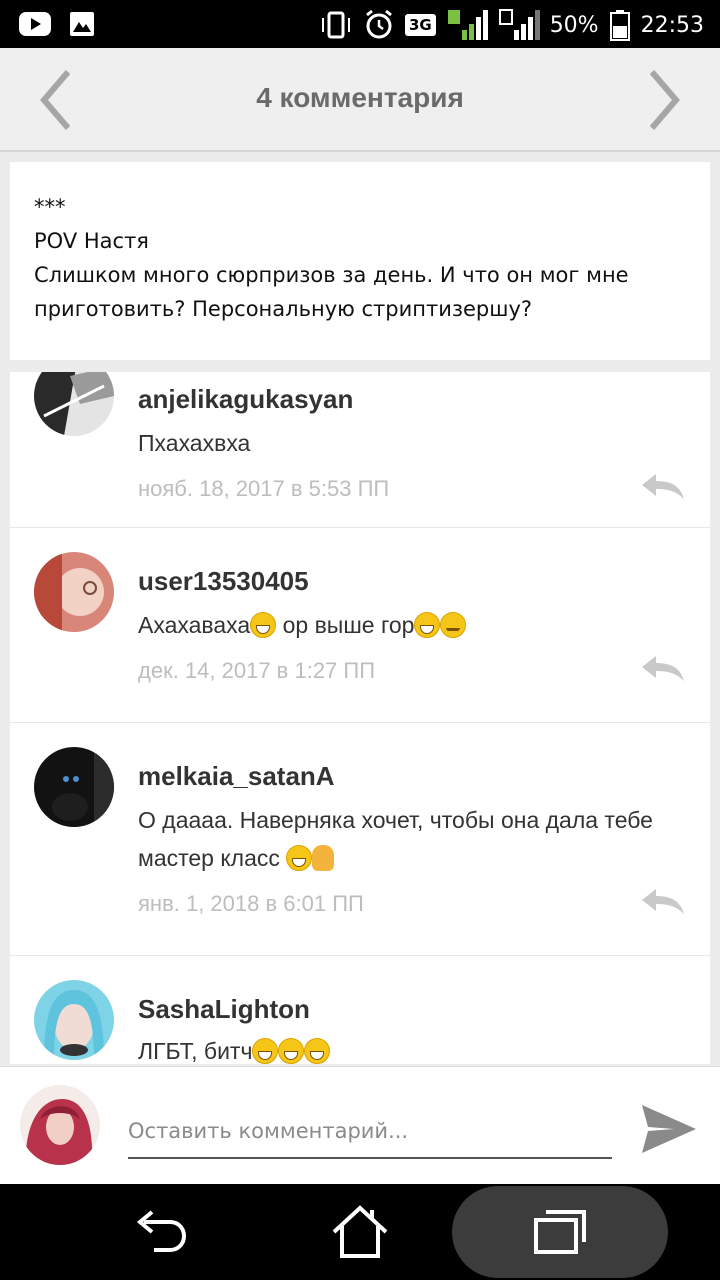  Describe the element at coordinates (264, 488) in the screenshot. I see `comment-date: нояб. 18, 2017 в 5:53 ПП` at that location.